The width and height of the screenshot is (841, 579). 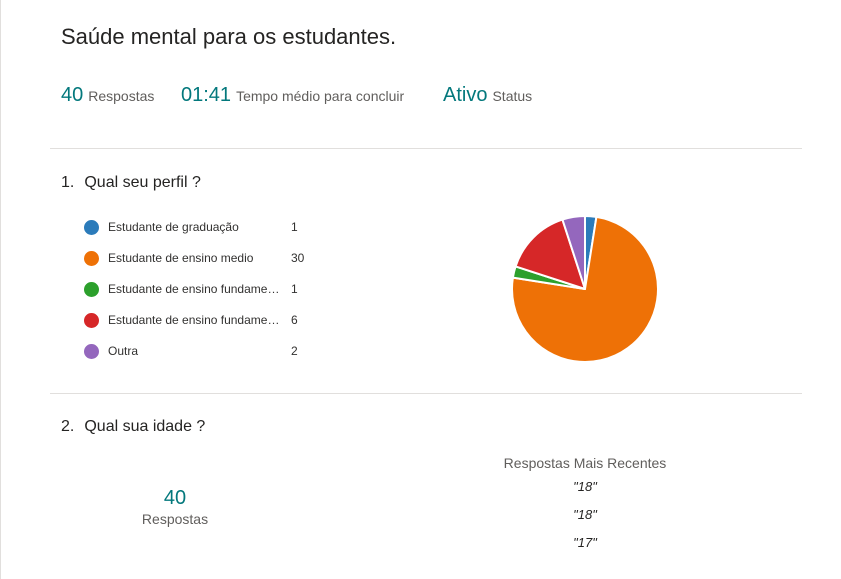 I want to click on status-value: Ativo, so click(x=465, y=95).